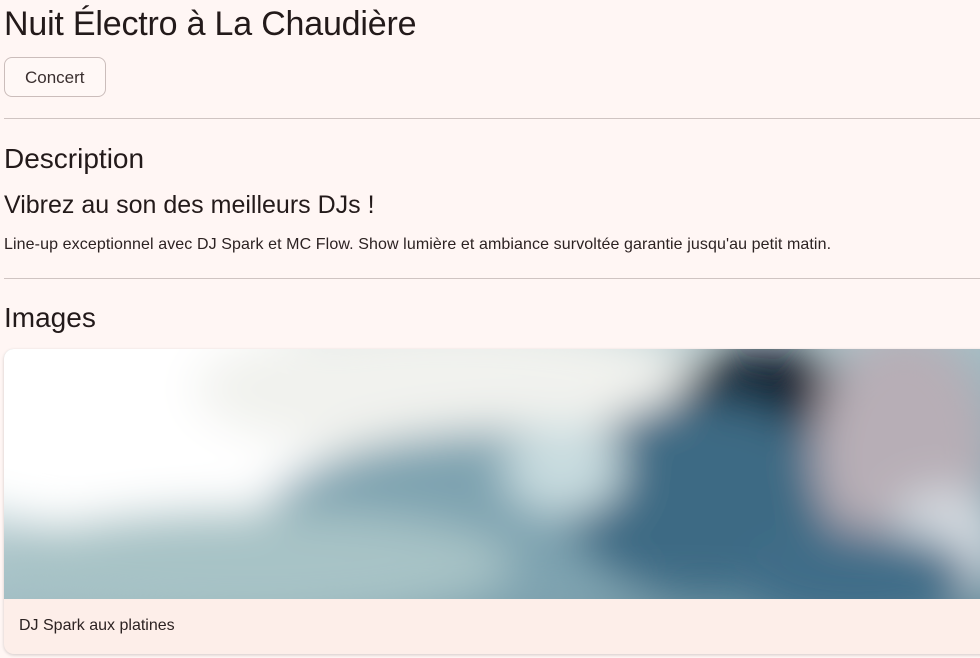 The image size is (980, 658). I want to click on description-subtitle: Vibrez au son des meilleurs DJs !, so click(189, 205).